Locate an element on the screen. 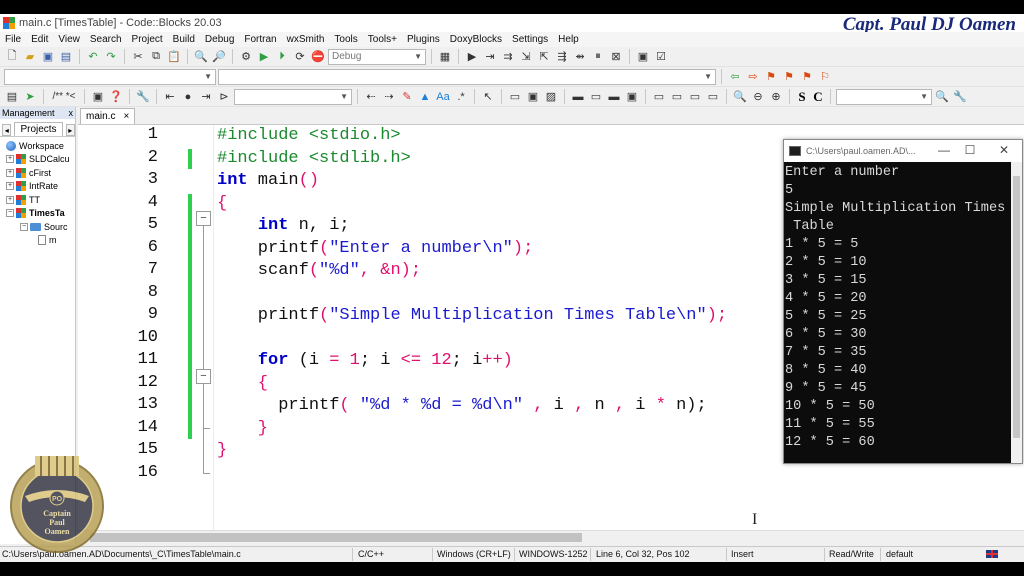  step-into-instruction-icon: ⇴ is located at coordinates (580, 57).